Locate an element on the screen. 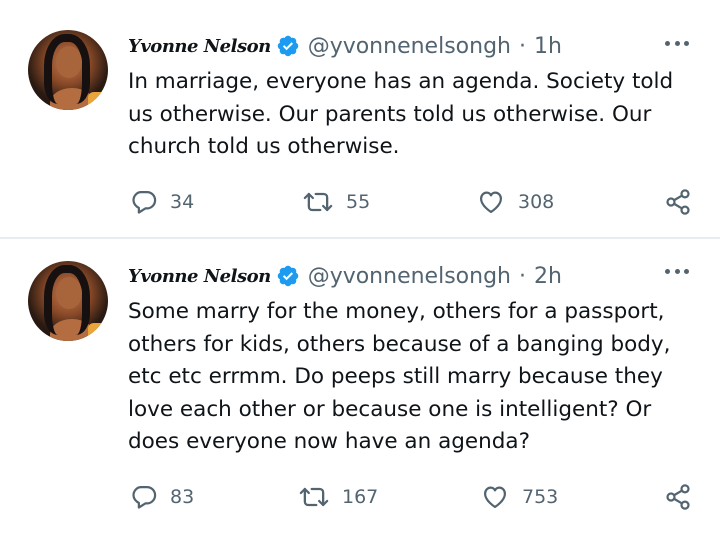 This screenshot has width=720, height=541. tweet-header: Yvonne Nelson @yvonnenelsongh · 1h is located at coordinates (345, 46).